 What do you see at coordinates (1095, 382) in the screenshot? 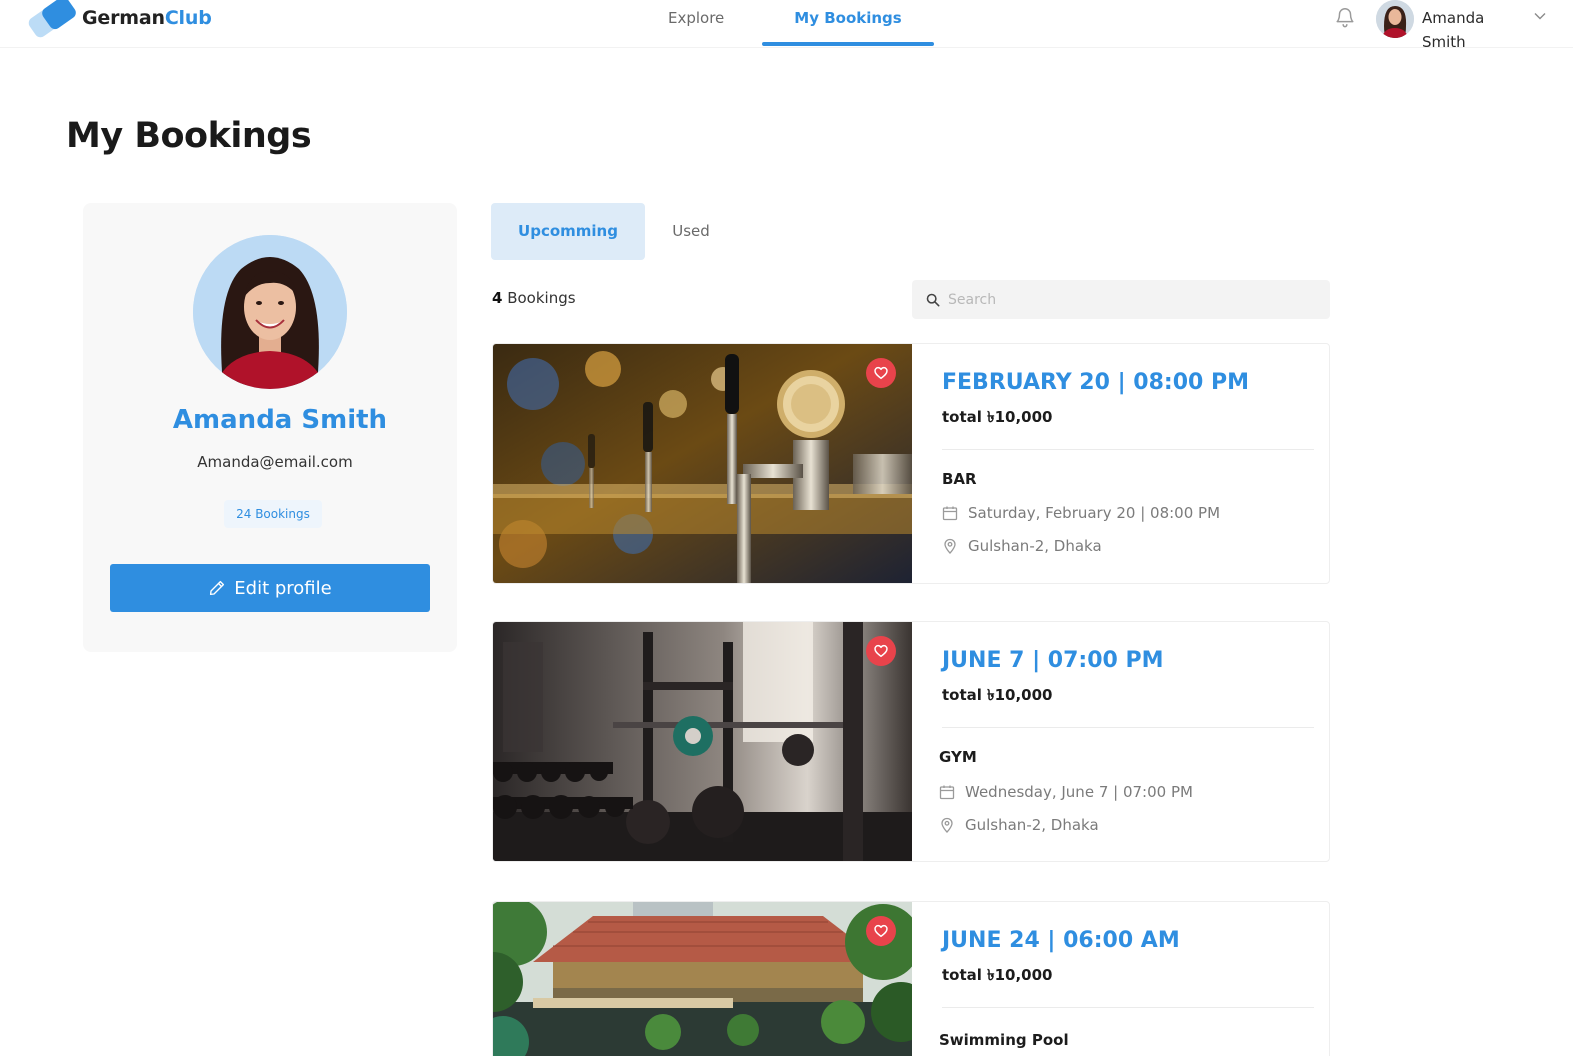
I see `booking-date-title: FEBRUARY 20 | 08:00 PM` at bounding box center [1095, 382].